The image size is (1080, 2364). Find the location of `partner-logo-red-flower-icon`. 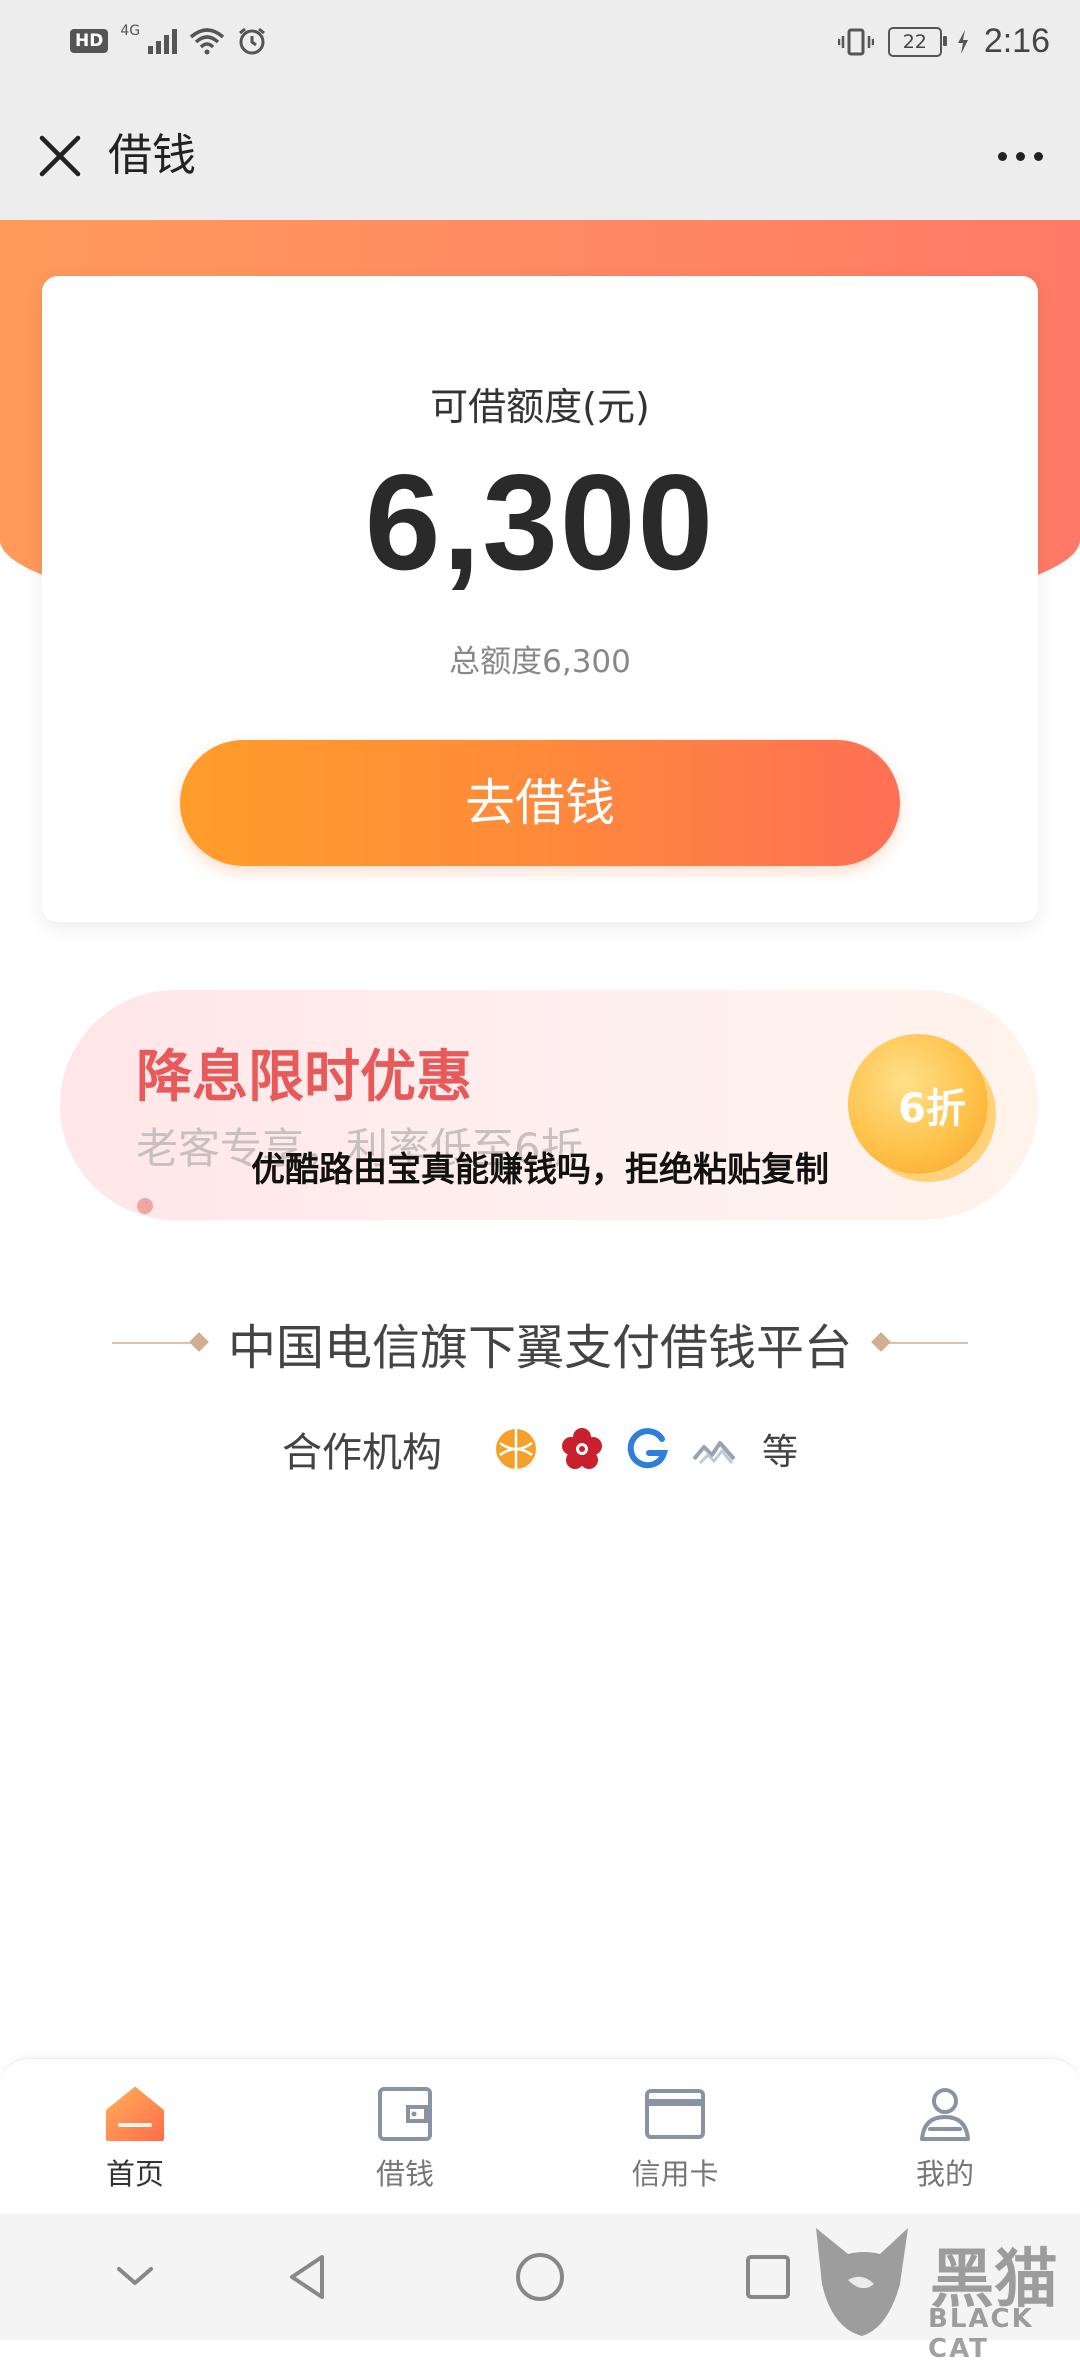

partner-logo-red-flower-icon is located at coordinates (581, 1448).